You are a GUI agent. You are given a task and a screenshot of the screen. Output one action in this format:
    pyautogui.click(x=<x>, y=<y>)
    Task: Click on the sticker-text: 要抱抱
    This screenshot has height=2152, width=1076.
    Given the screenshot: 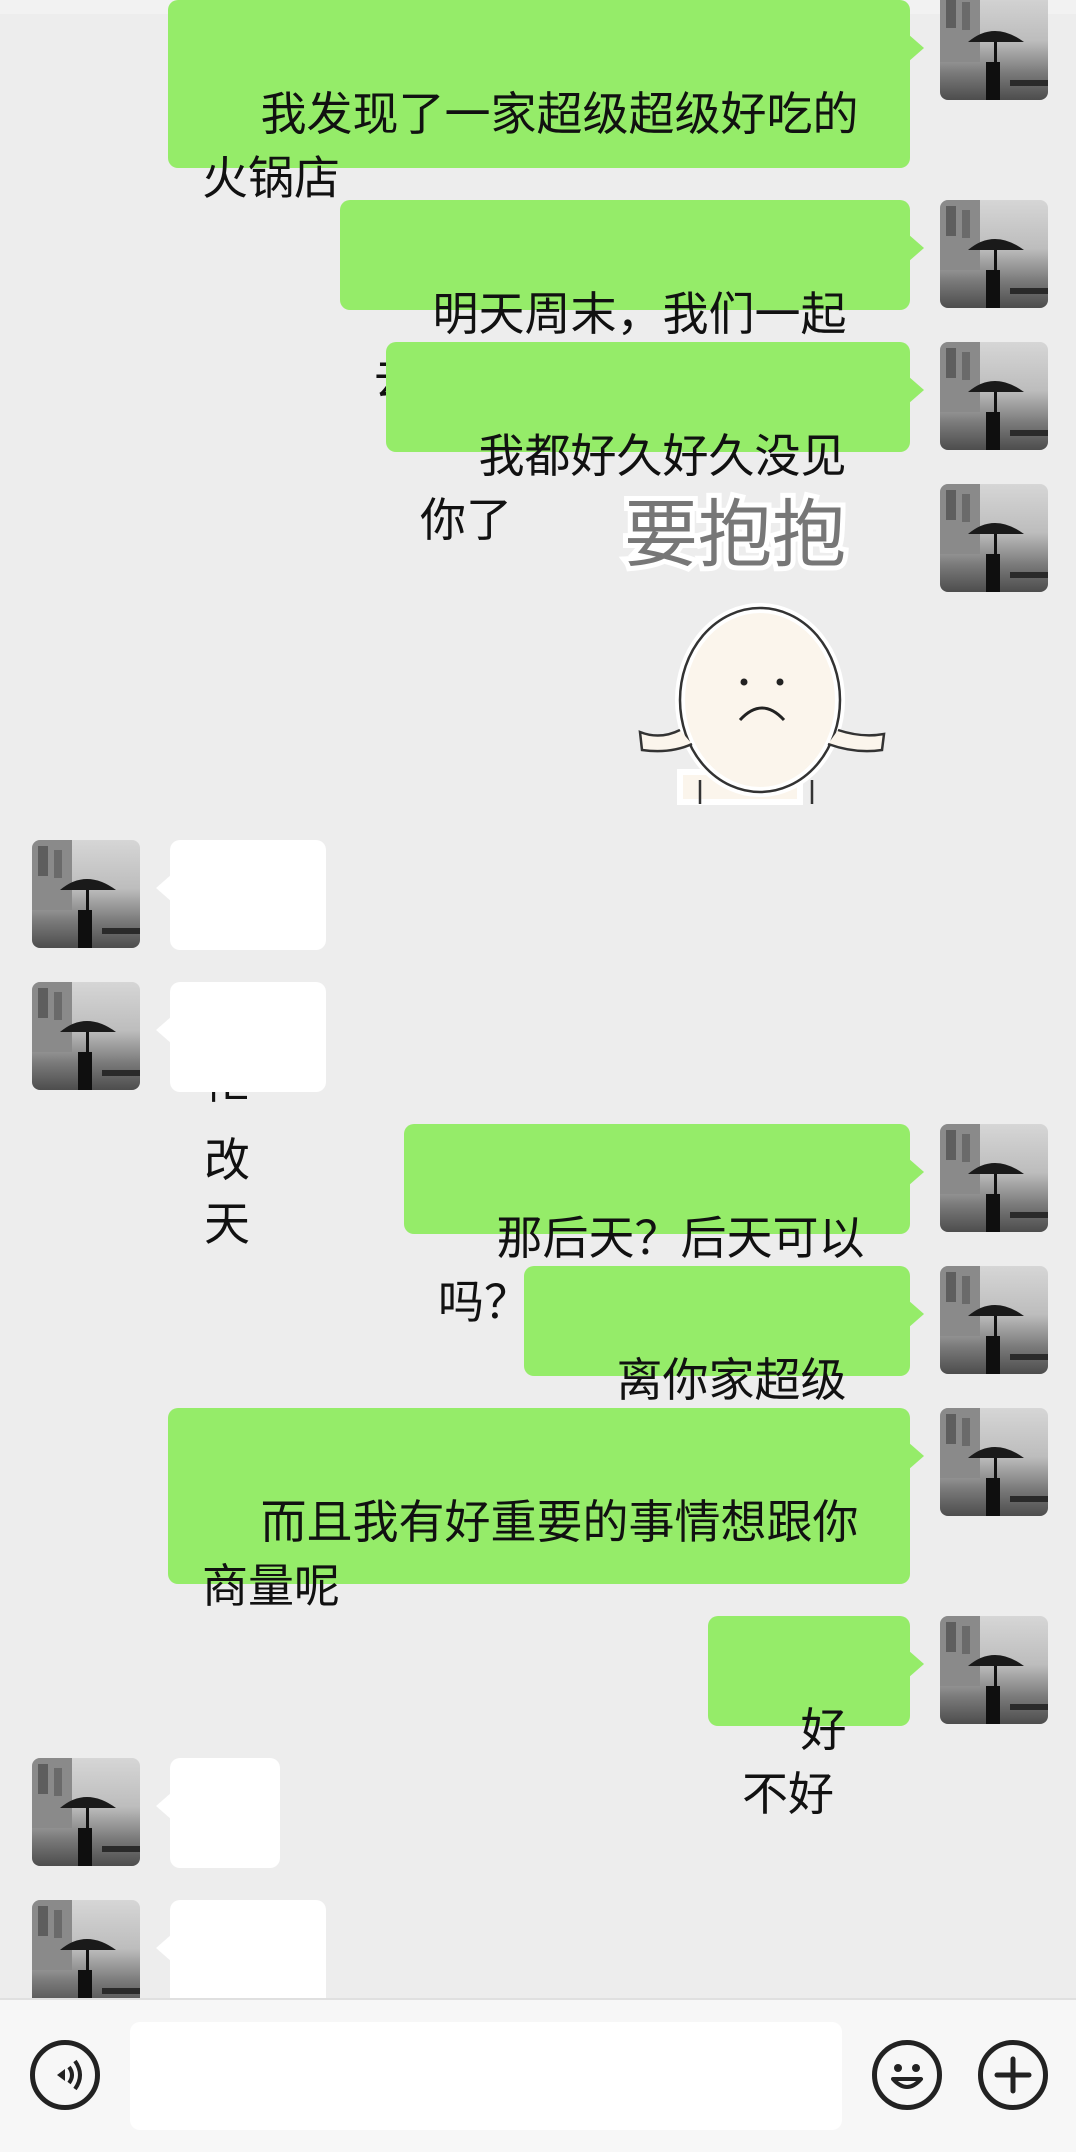 What is the action you would take?
    pyautogui.click(x=735, y=535)
    